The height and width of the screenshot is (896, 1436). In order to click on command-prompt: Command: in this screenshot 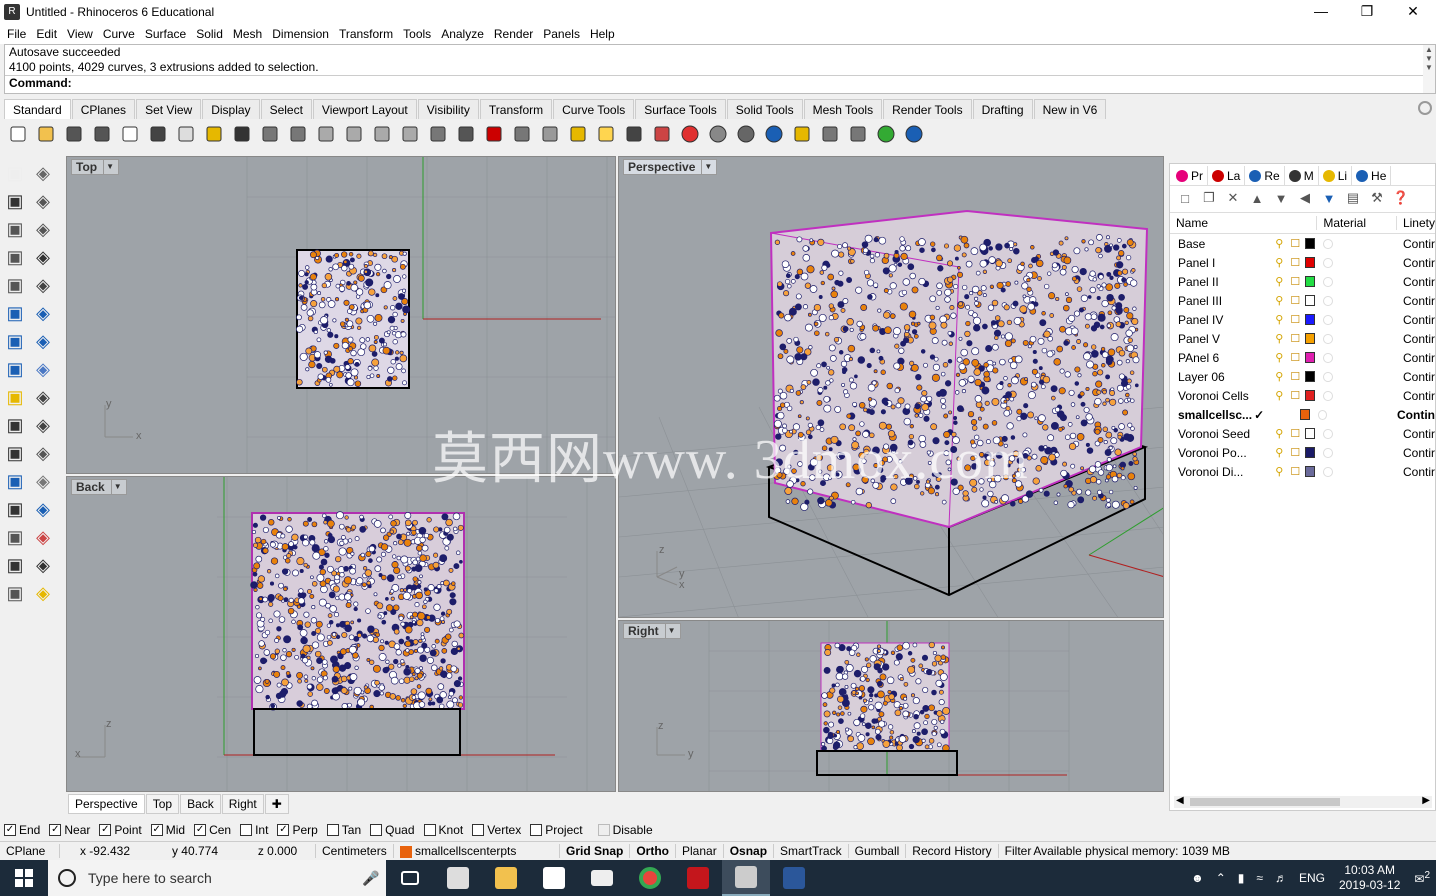, I will do `click(720, 83)`.